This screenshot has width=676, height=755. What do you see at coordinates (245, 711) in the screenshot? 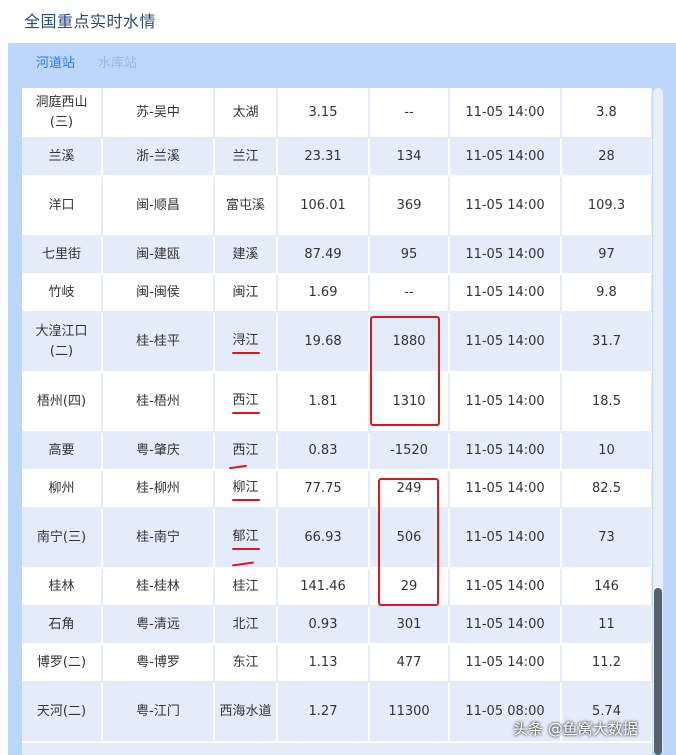
I see `river-cell-text: 西海水道` at bounding box center [245, 711].